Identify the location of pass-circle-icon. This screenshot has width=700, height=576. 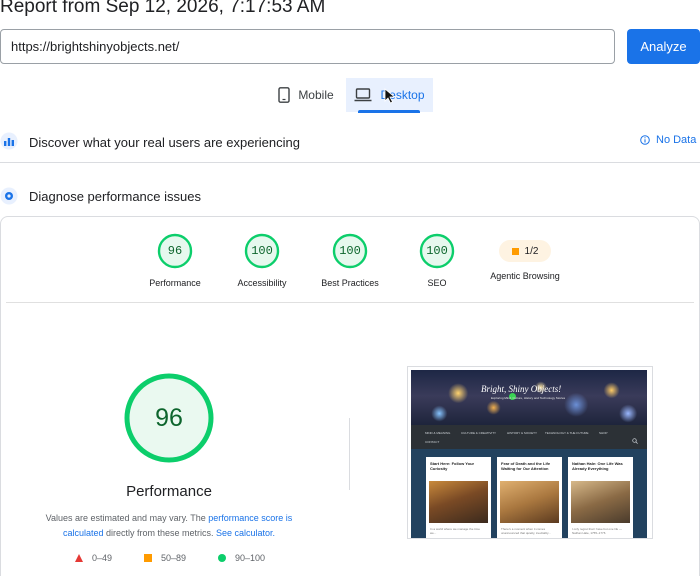
(222, 558).